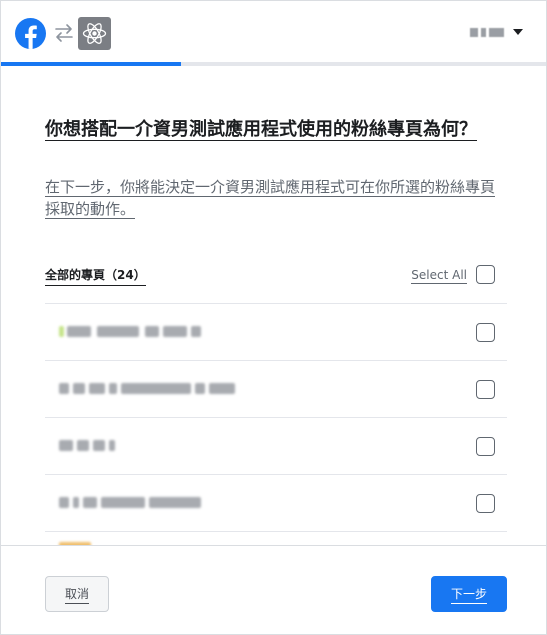 Image resolution: width=547 pixels, height=635 pixels. What do you see at coordinates (273, 64) in the screenshot?
I see `step-progress-bar` at bounding box center [273, 64].